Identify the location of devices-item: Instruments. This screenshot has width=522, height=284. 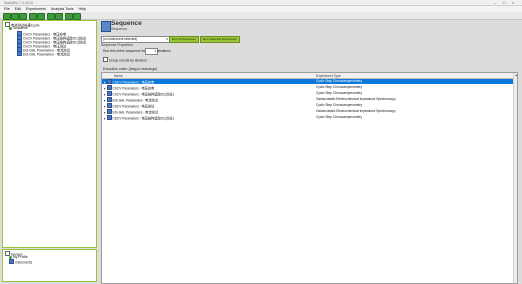
(20, 262).